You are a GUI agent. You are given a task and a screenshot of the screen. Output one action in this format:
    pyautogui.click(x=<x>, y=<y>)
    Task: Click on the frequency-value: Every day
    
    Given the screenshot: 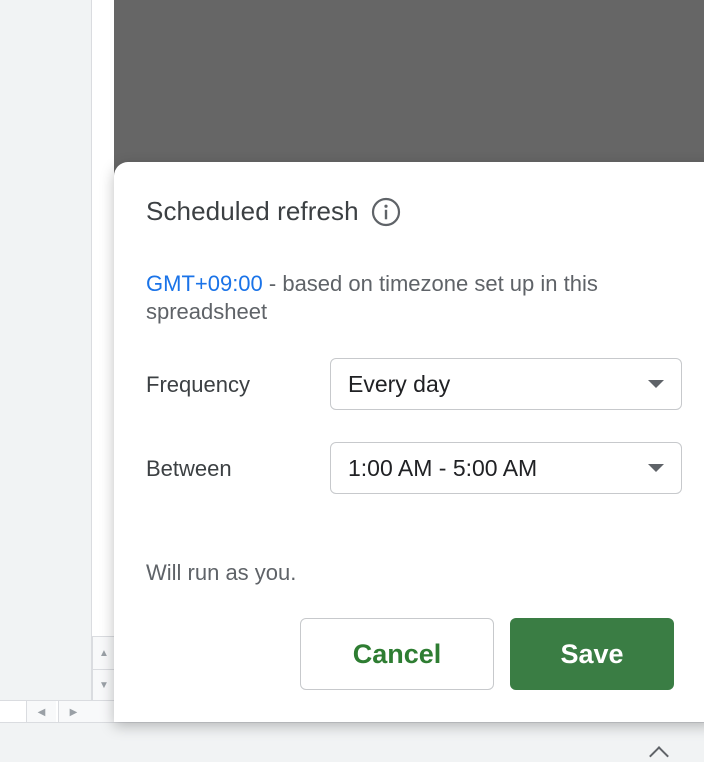 What is the action you would take?
    pyautogui.click(x=399, y=383)
    